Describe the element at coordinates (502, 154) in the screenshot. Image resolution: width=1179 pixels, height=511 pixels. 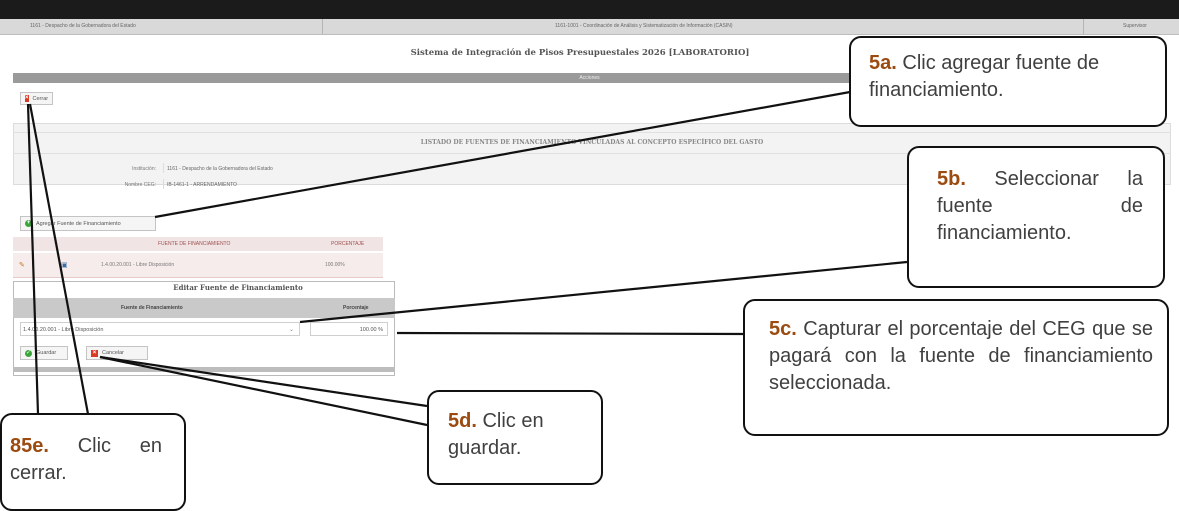
I see `leader-5a` at that location.